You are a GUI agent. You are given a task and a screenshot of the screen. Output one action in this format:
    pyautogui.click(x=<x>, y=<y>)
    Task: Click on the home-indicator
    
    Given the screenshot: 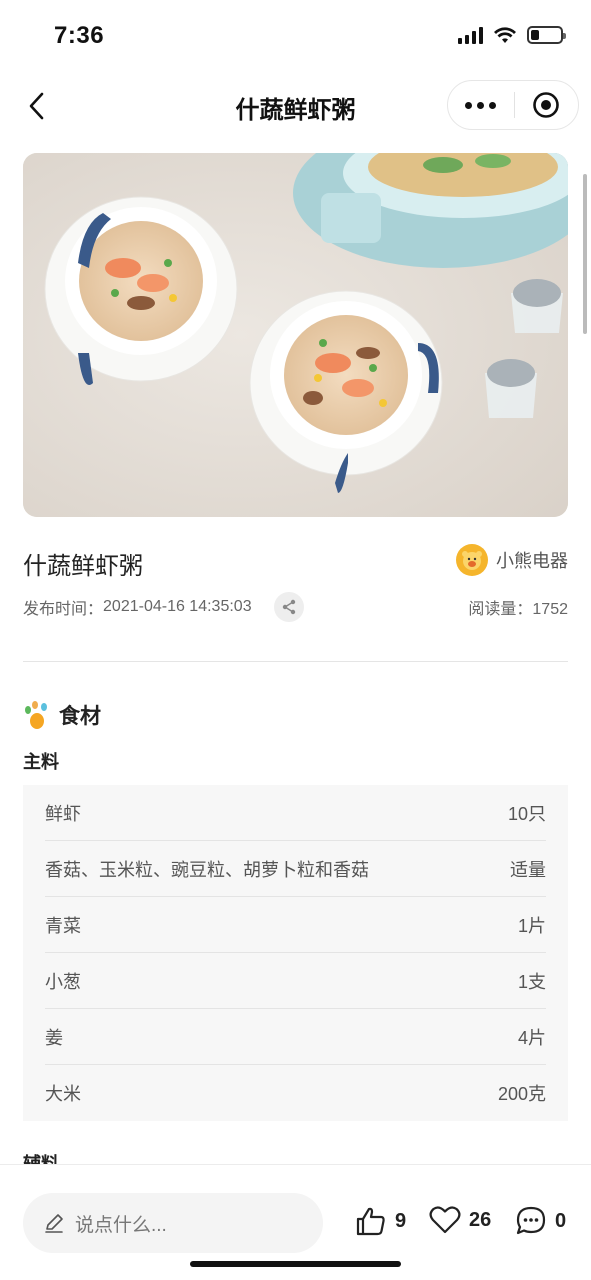 What is the action you would take?
    pyautogui.click(x=295, y=1264)
    